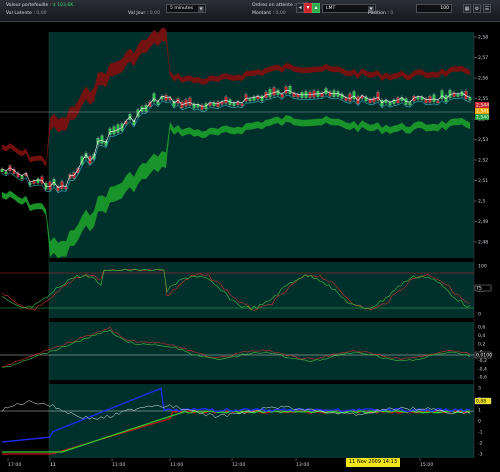  I want to click on osc3-tick-label: -3, so click(480, 455).